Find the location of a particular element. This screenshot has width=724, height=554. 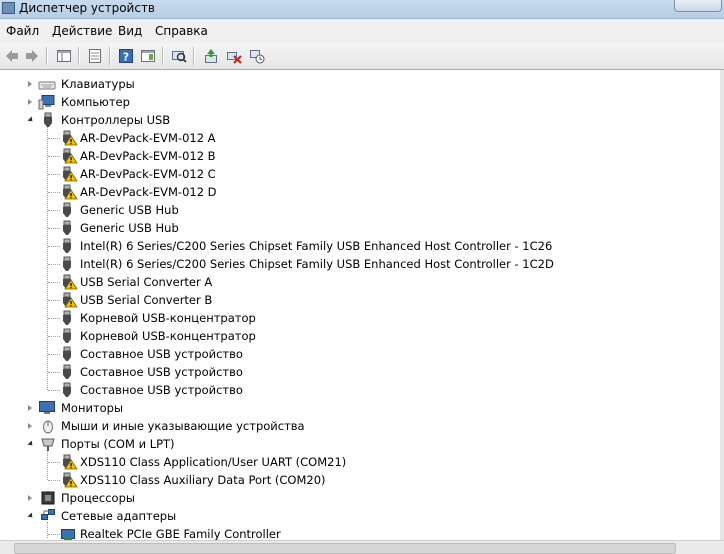

port-icon is located at coordinates (48, 444).